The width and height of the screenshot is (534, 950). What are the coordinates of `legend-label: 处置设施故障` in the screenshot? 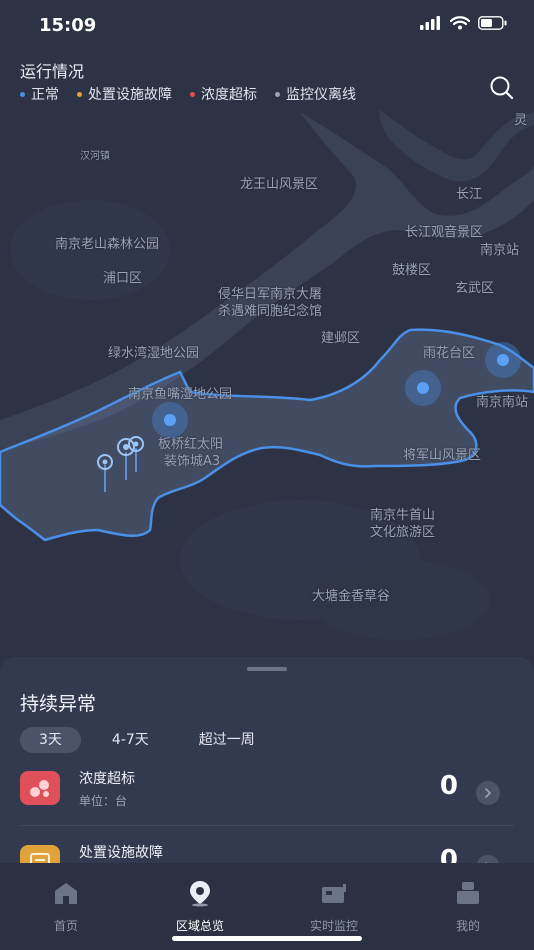 It's located at (130, 95).